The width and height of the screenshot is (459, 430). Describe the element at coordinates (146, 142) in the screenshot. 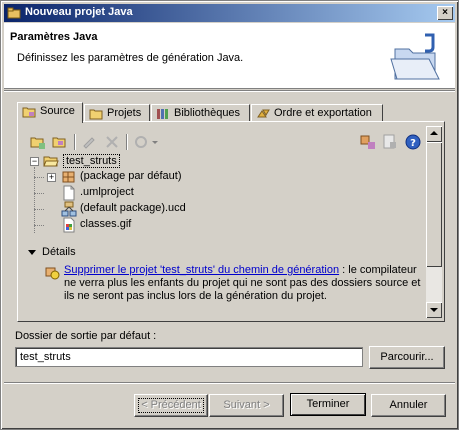

I see `build-path-icon` at that location.